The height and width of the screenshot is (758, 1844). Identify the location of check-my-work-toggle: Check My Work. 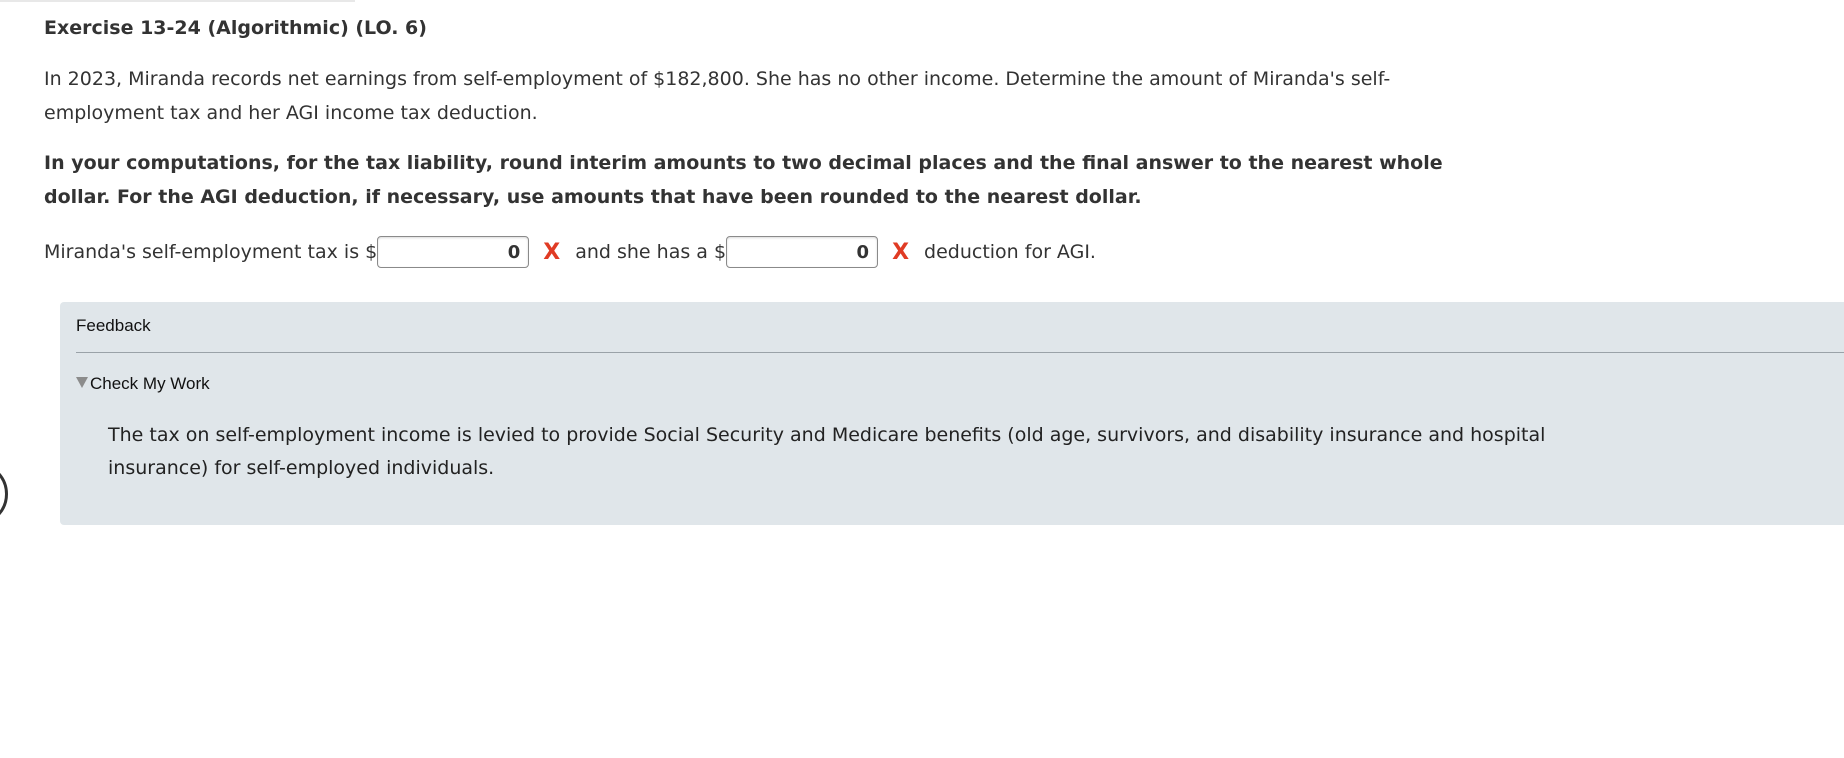
(143, 384).